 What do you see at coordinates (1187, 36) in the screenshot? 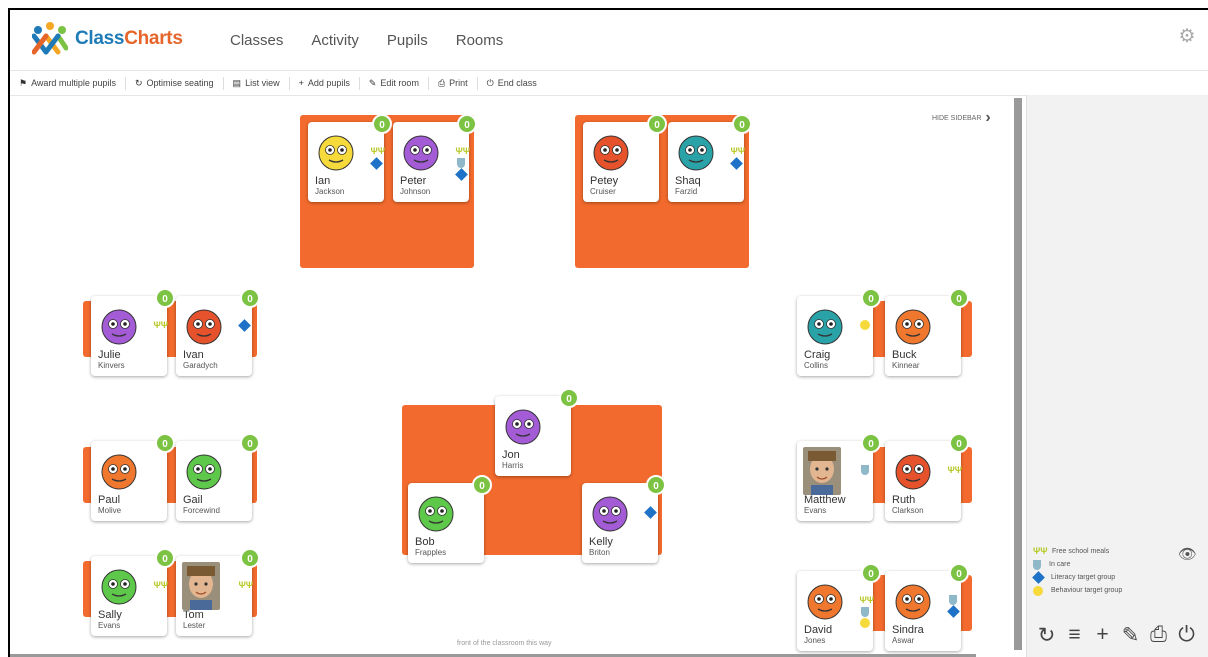
I see `settings-gear-icon: ⚙` at bounding box center [1187, 36].